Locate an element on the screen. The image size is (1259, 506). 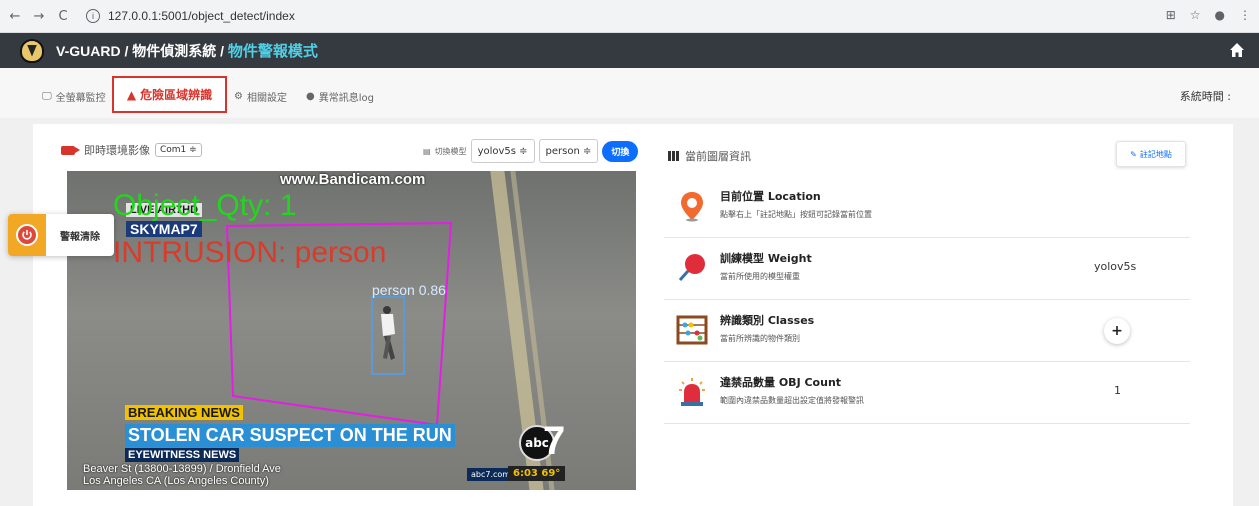
tab-label: 危險區域辨識 is located at coordinates (176, 95).